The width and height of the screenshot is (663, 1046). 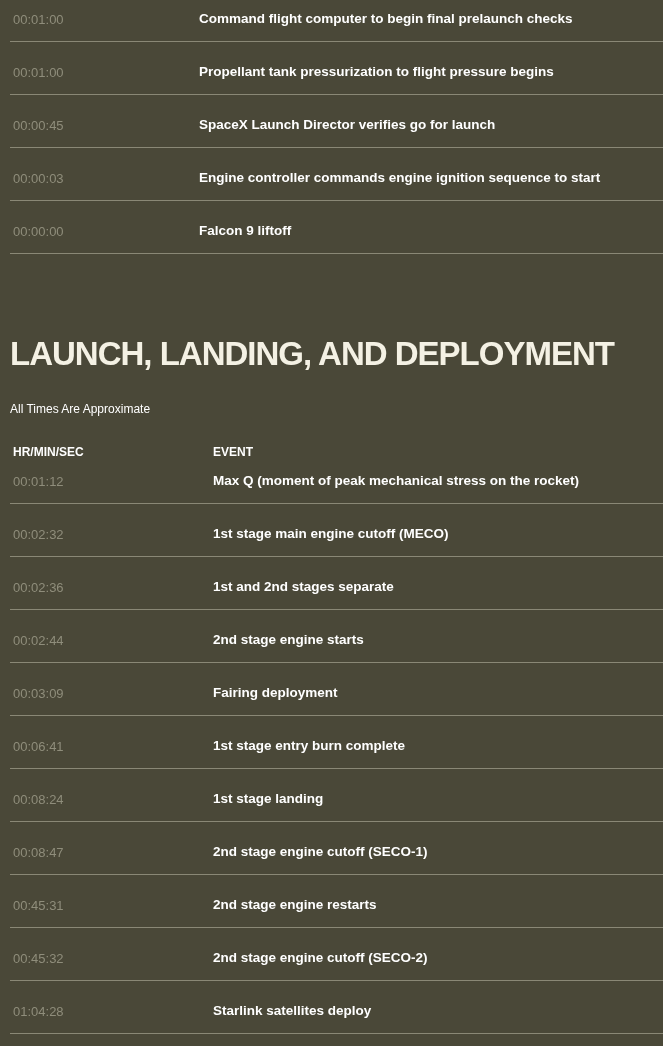 What do you see at coordinates (233, 452) in the screenshot?
I see `column-header: EVENT` at bounding box center [233, 452].